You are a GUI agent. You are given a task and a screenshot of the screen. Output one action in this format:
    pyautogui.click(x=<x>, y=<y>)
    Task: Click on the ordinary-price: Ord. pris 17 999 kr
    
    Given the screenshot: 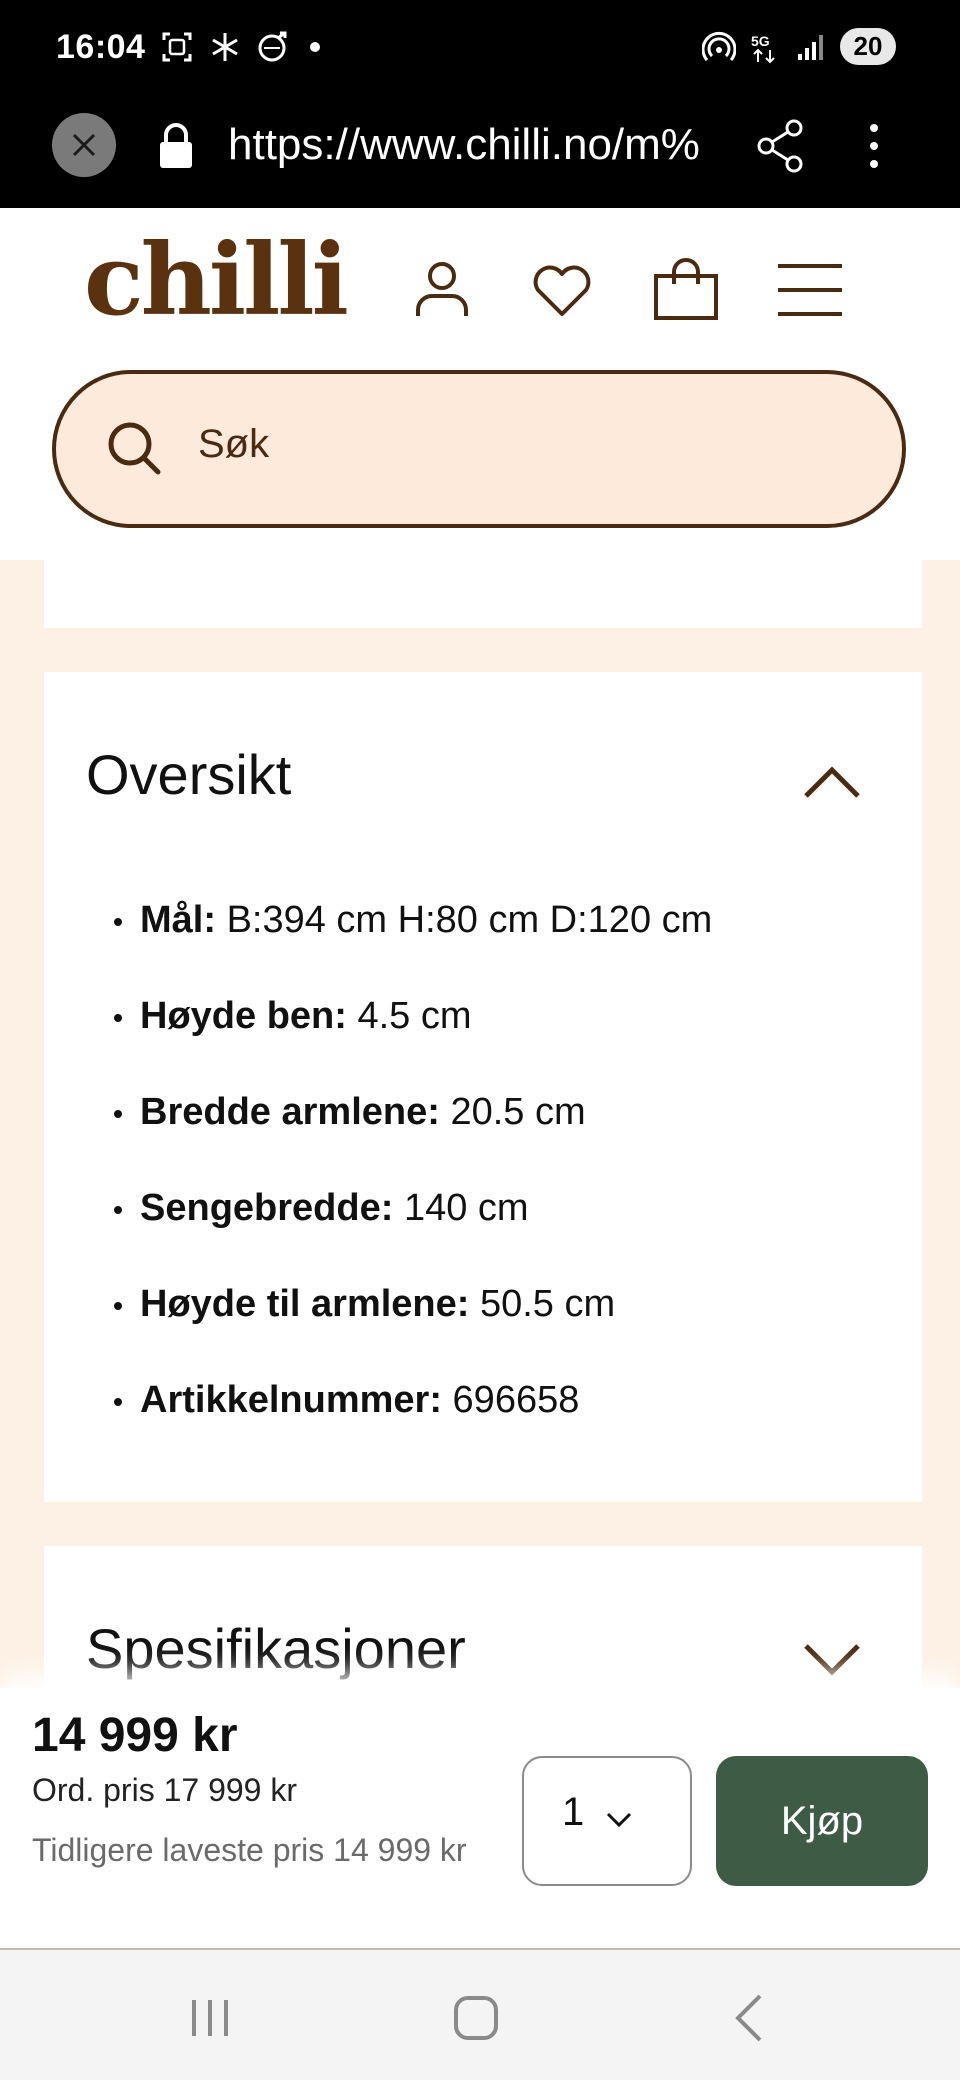 What is the action you would take?
    pyautogui.click(x=164, y=1790)
    